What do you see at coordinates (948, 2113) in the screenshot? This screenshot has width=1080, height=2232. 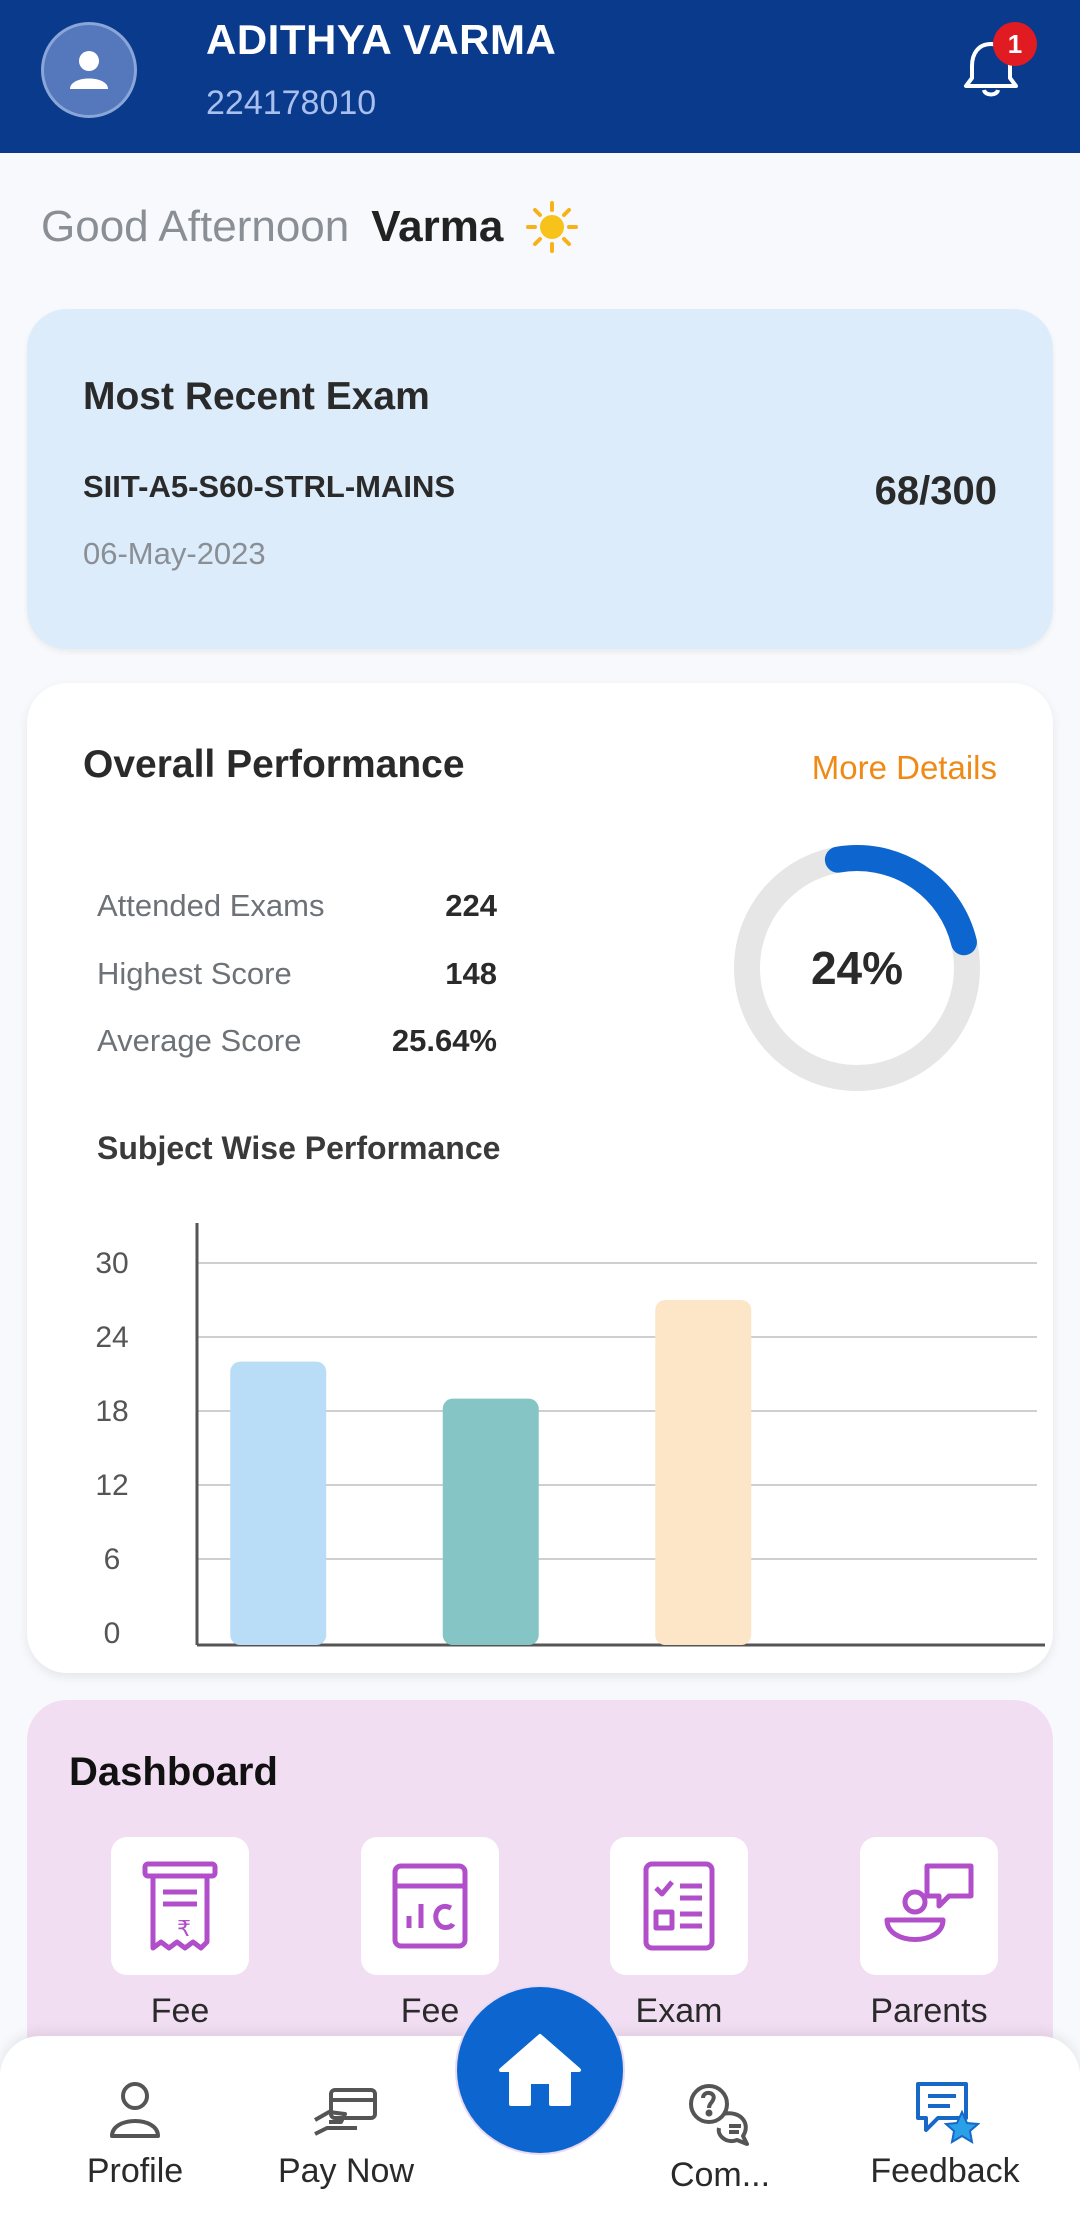 I see `feedback-icon` at bounding box center [948, 2113].